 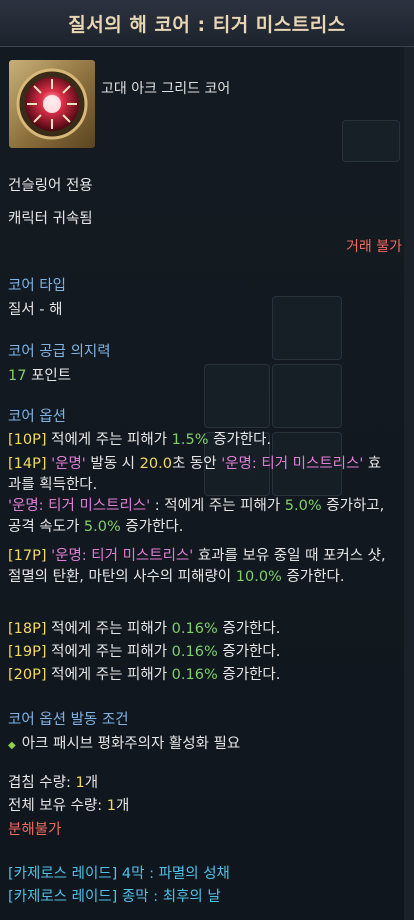 I want to click on option-10p: [10P] 적에게 주는 피해가 1.5% 증가한다., so click(x=201, y=440).